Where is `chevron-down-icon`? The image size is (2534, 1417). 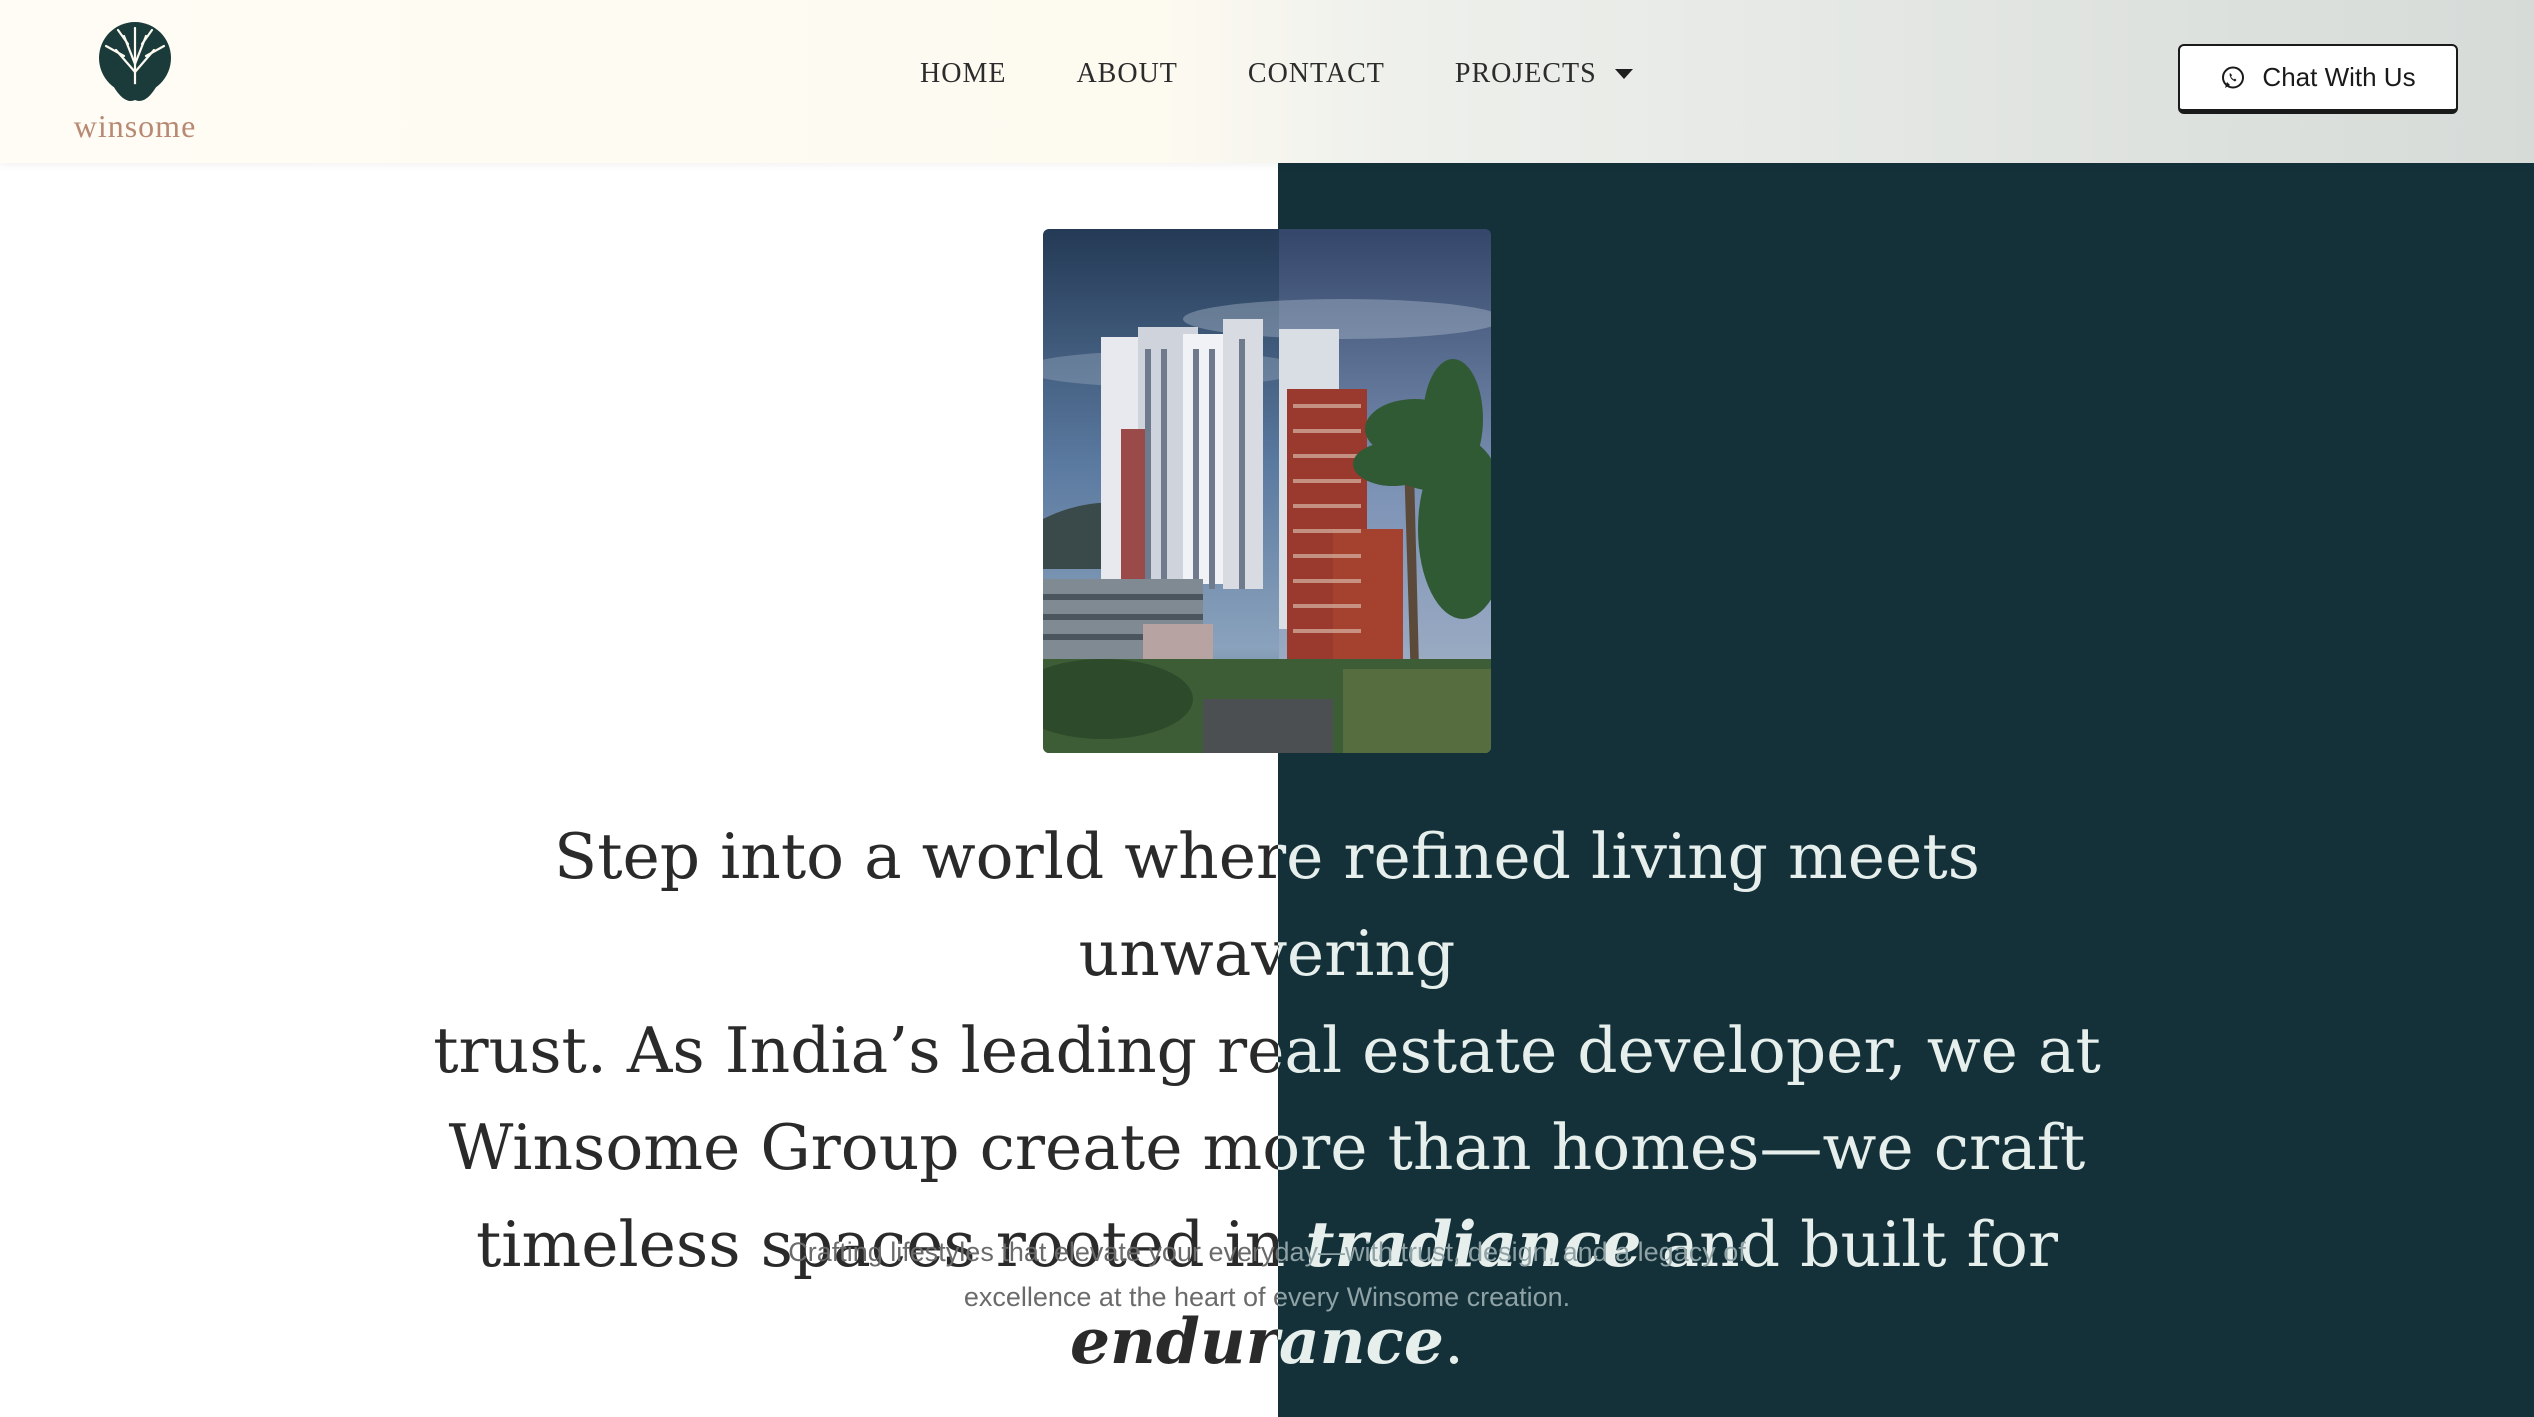
chevron-down-icon is located at coordinates (1623, 74).